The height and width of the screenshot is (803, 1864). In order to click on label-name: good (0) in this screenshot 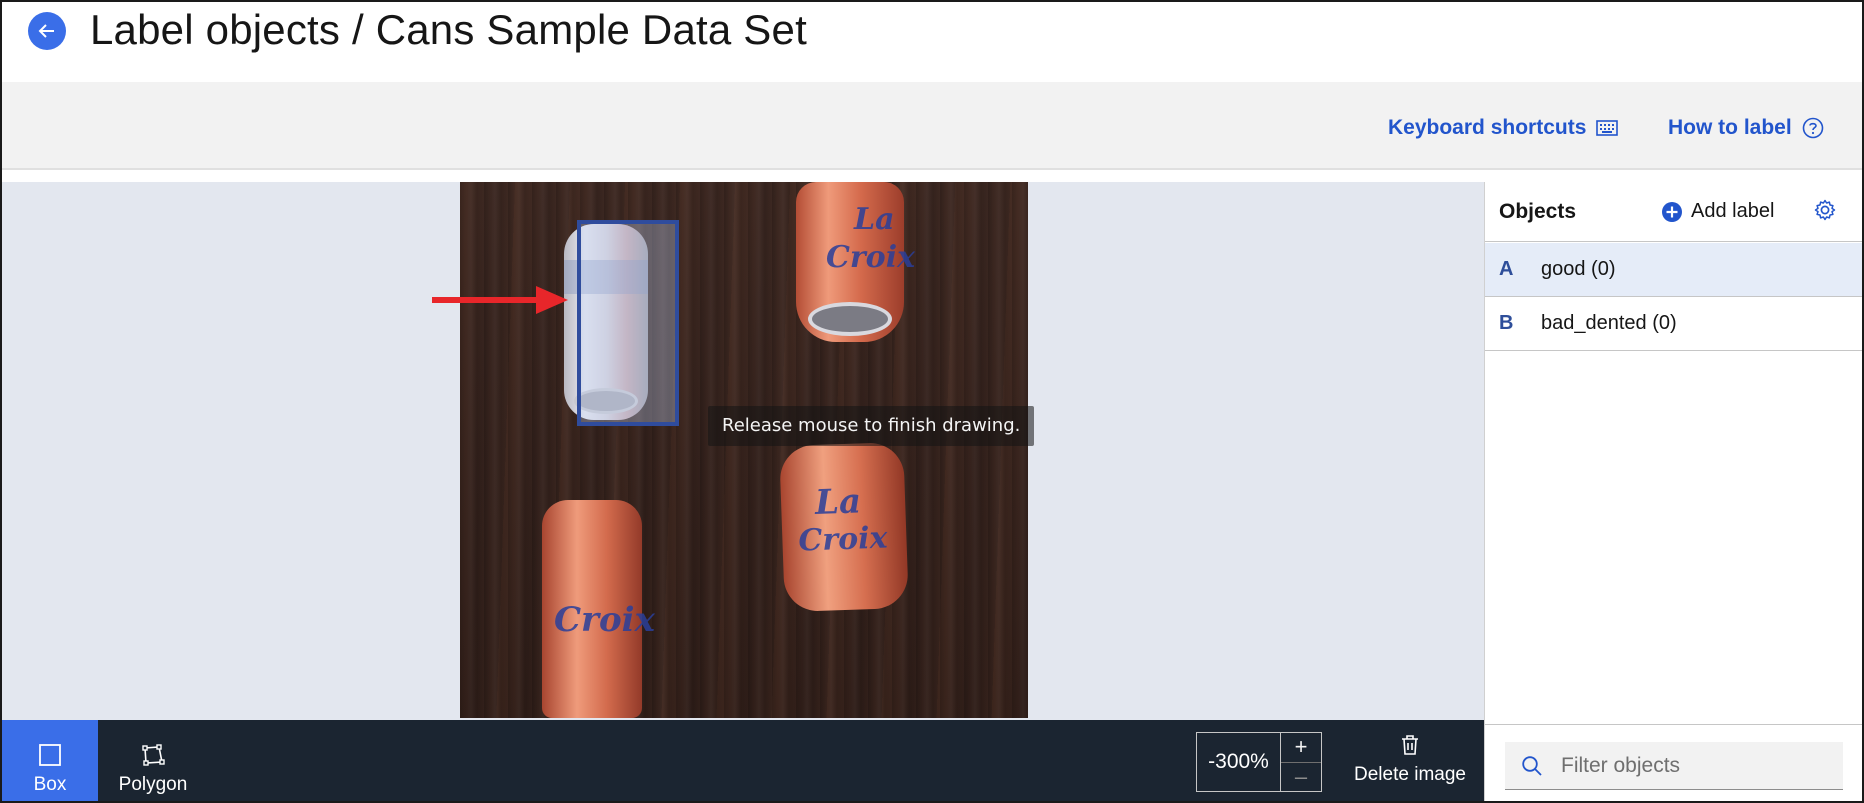, I will do `click(1578, 269)`.